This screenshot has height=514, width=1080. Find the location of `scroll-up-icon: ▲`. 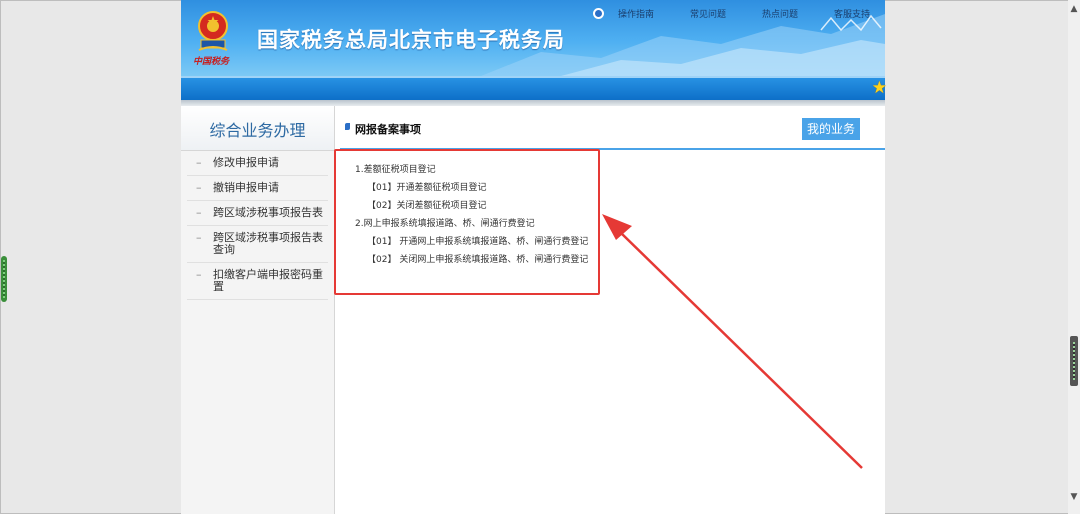

scroll-up-icon: ▲ is located at coordinates (1074, 9).